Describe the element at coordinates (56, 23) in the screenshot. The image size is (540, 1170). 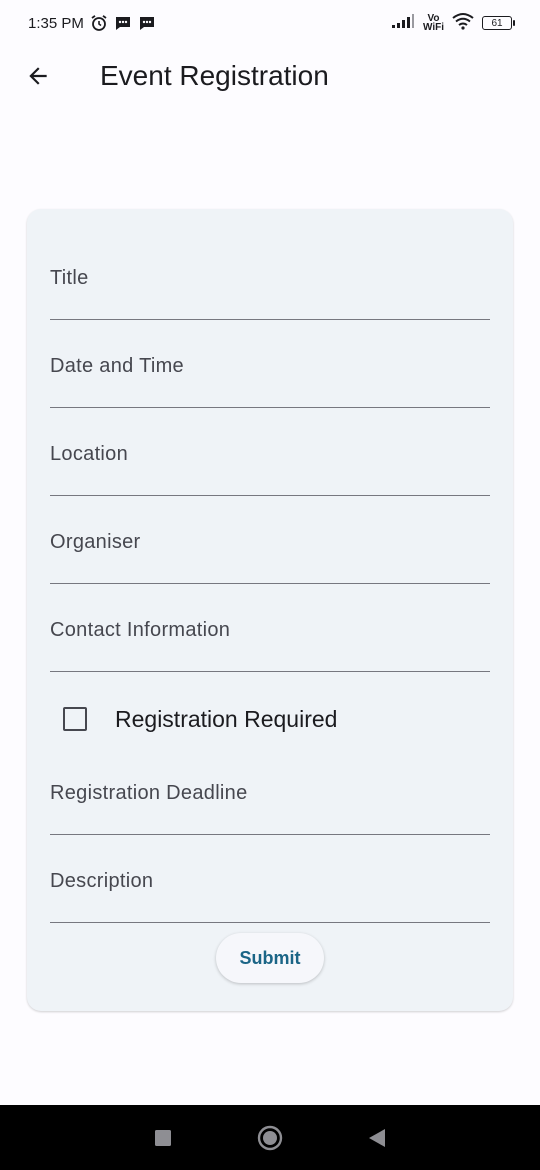
I see `status-time: 1:35 PM` at that location.